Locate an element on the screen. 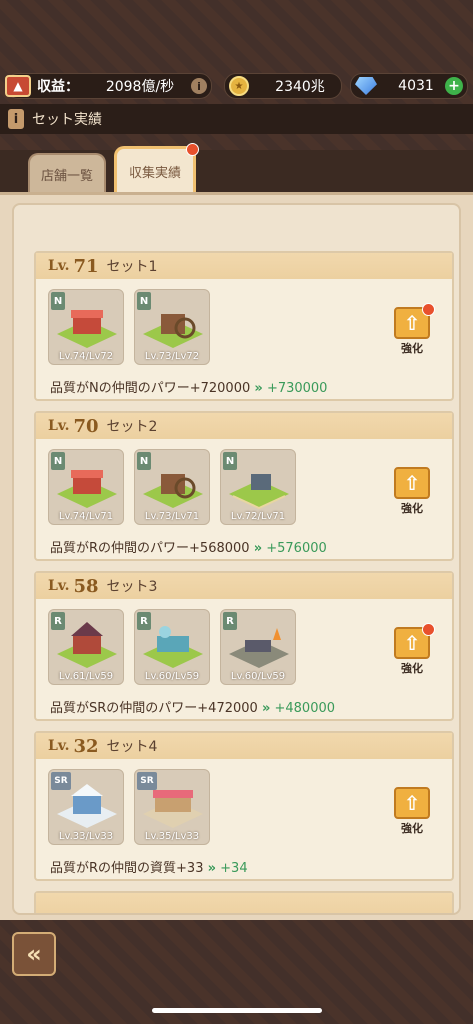  info-icon: i is located at coordinates (199, 86).